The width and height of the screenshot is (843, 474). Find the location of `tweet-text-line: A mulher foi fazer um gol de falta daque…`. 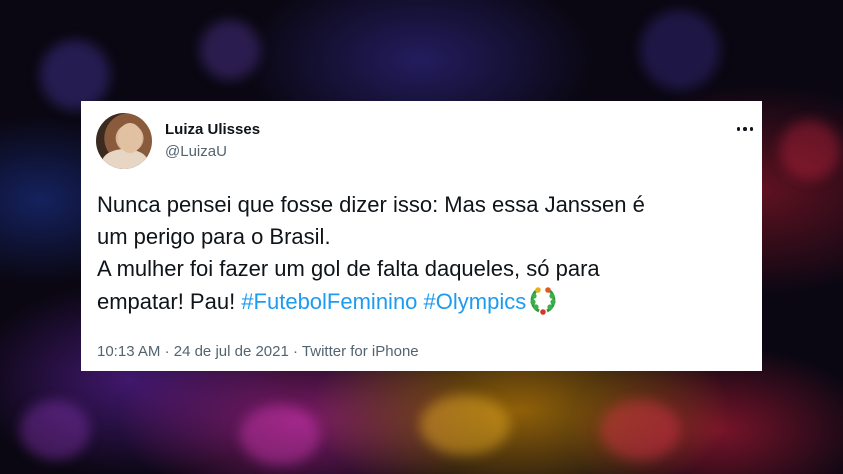

tweet-text-line: A mulher foi fazer um gol de falta daque… is located at coordinates (348, 268).